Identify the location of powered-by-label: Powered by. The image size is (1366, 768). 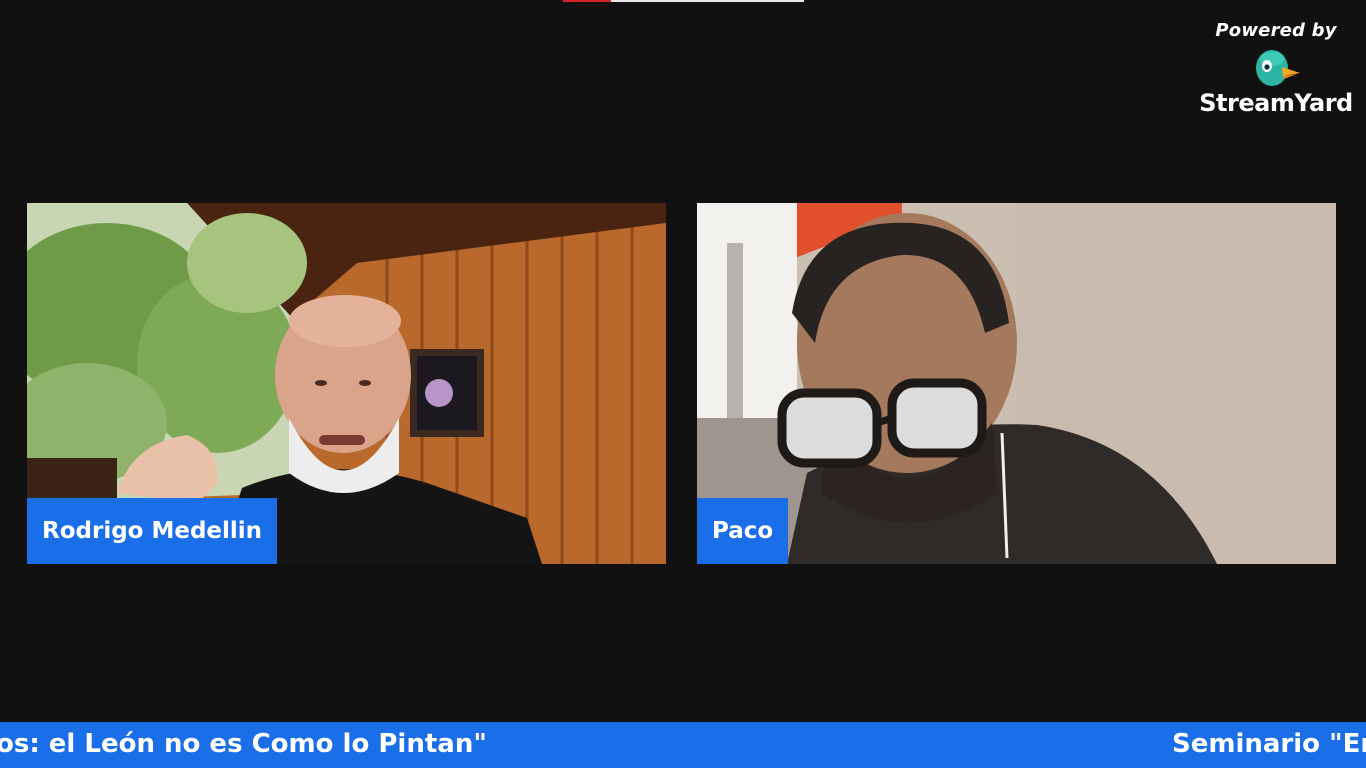
(1276, 30).